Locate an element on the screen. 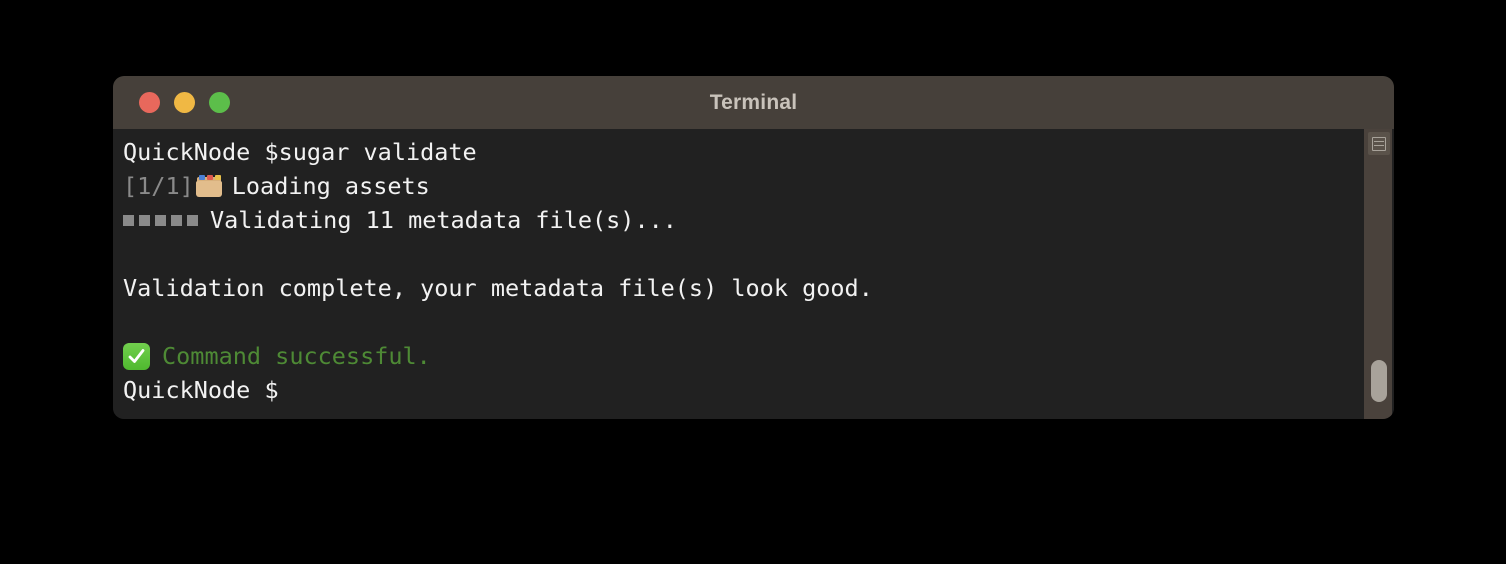 This screenshot has width=1506, height=564. scrollbar-thumb is located at coordinates (1379, 381).